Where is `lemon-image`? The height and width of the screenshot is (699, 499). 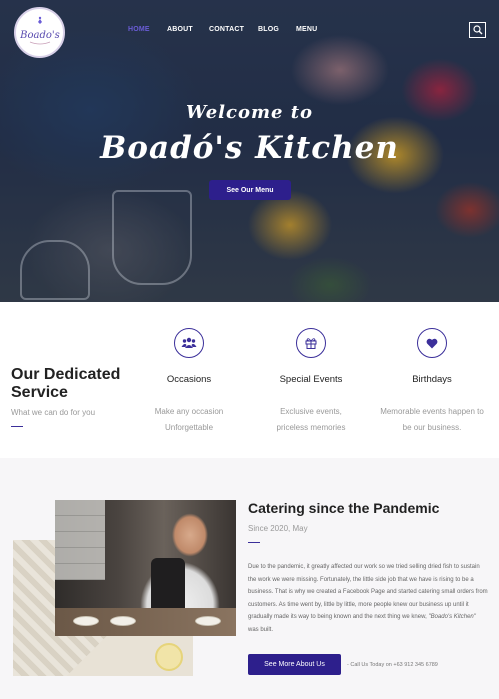
lemon-image is located at coordinates (169, 657).